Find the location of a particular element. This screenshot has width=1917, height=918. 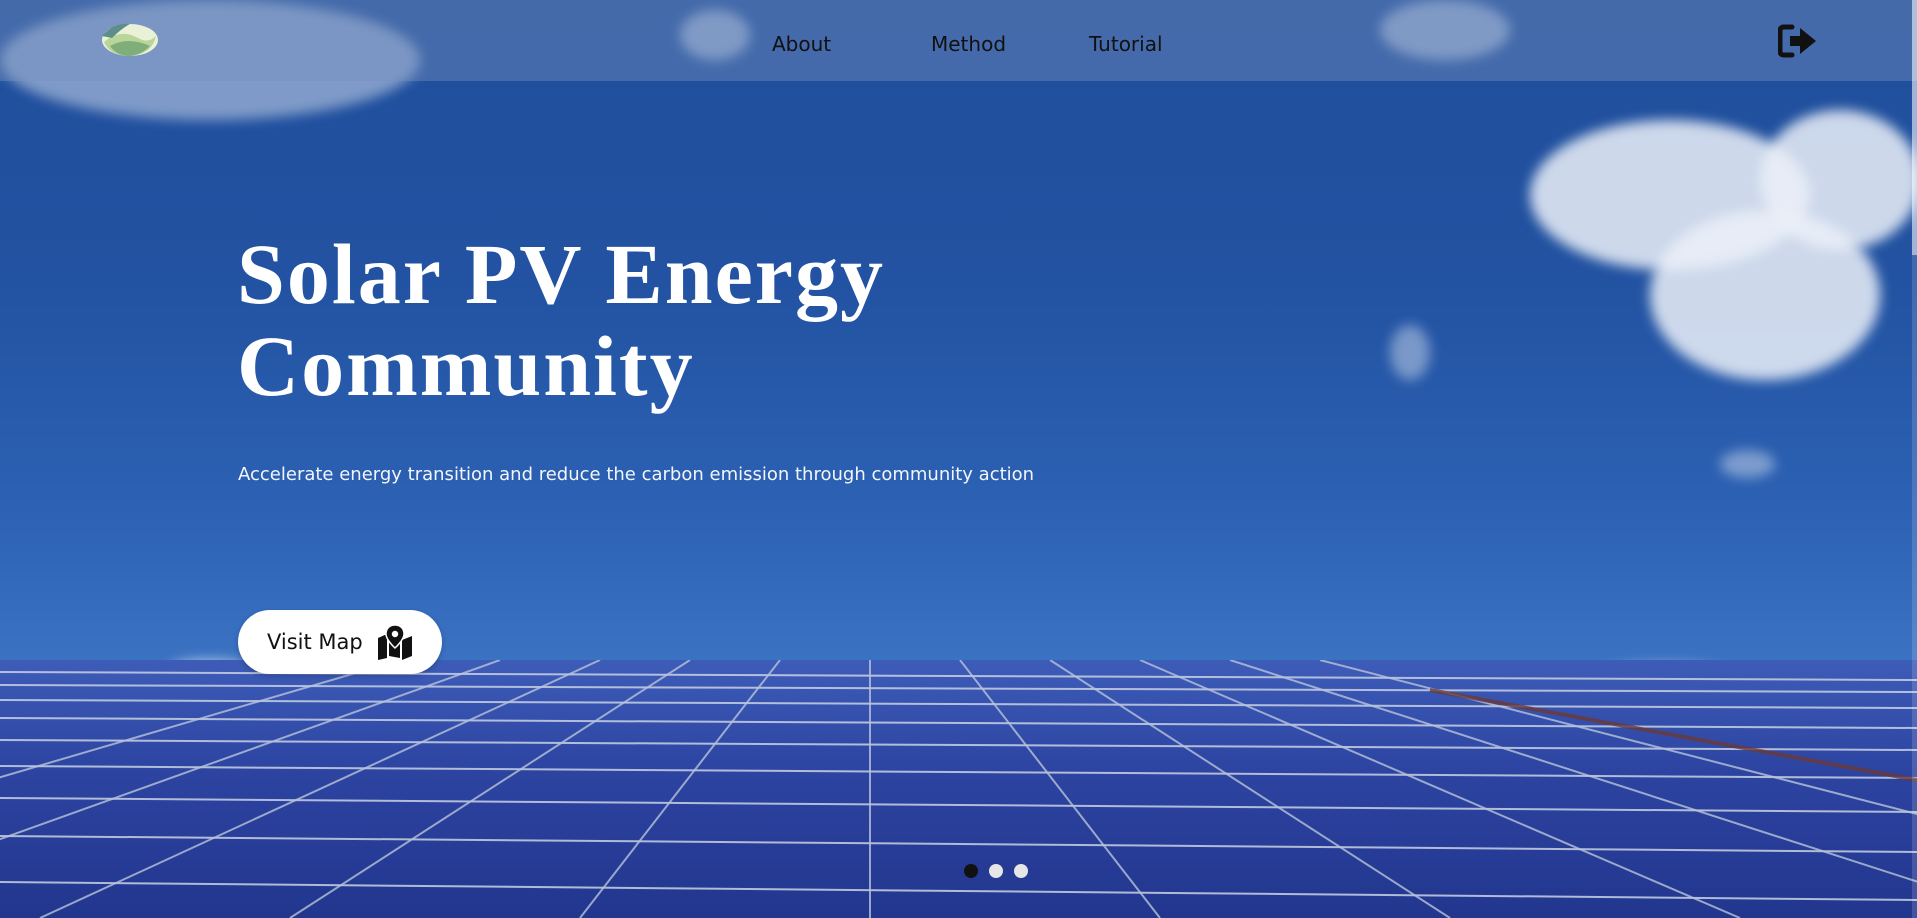

map-marker-icon is located at coordinates (395, 642).